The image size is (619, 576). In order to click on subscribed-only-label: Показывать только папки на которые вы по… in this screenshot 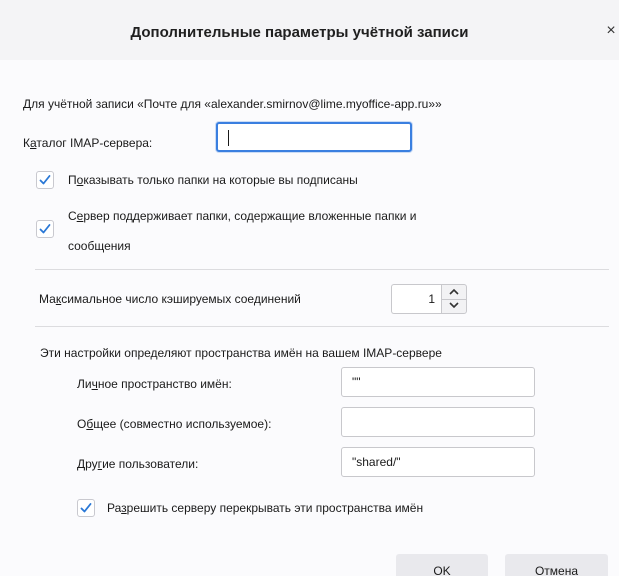, I will do `click(213, 180)`.